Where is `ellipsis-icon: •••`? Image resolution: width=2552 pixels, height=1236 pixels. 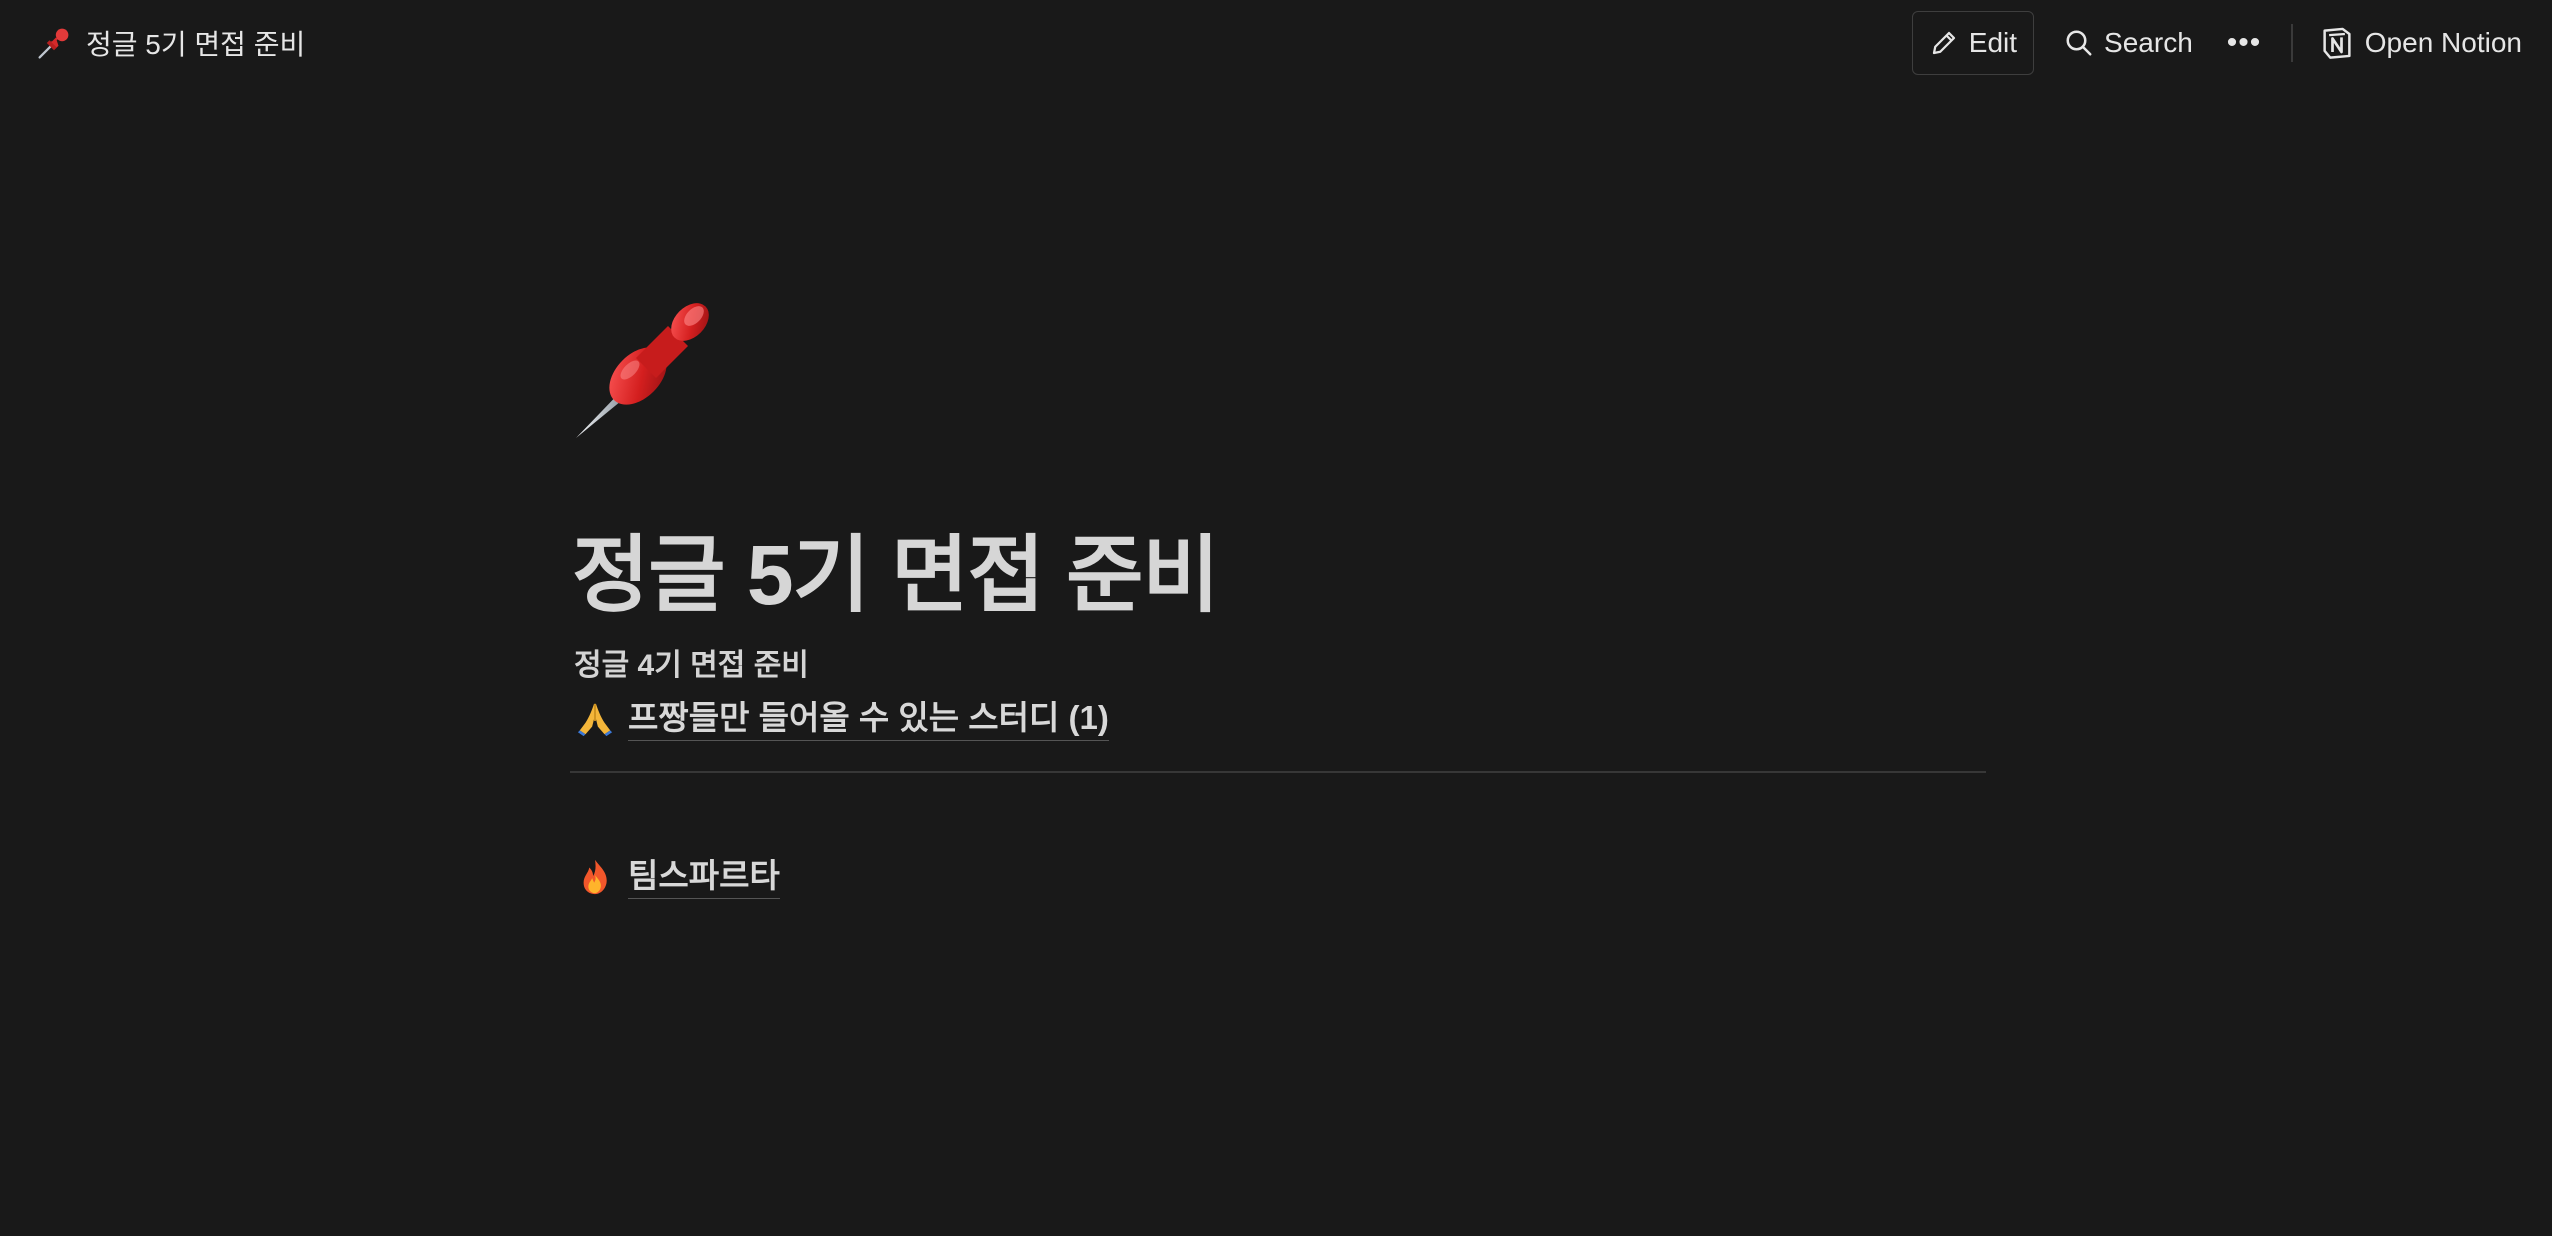
ellipsis-icon: ••• is located at coordinates (2244, 42).